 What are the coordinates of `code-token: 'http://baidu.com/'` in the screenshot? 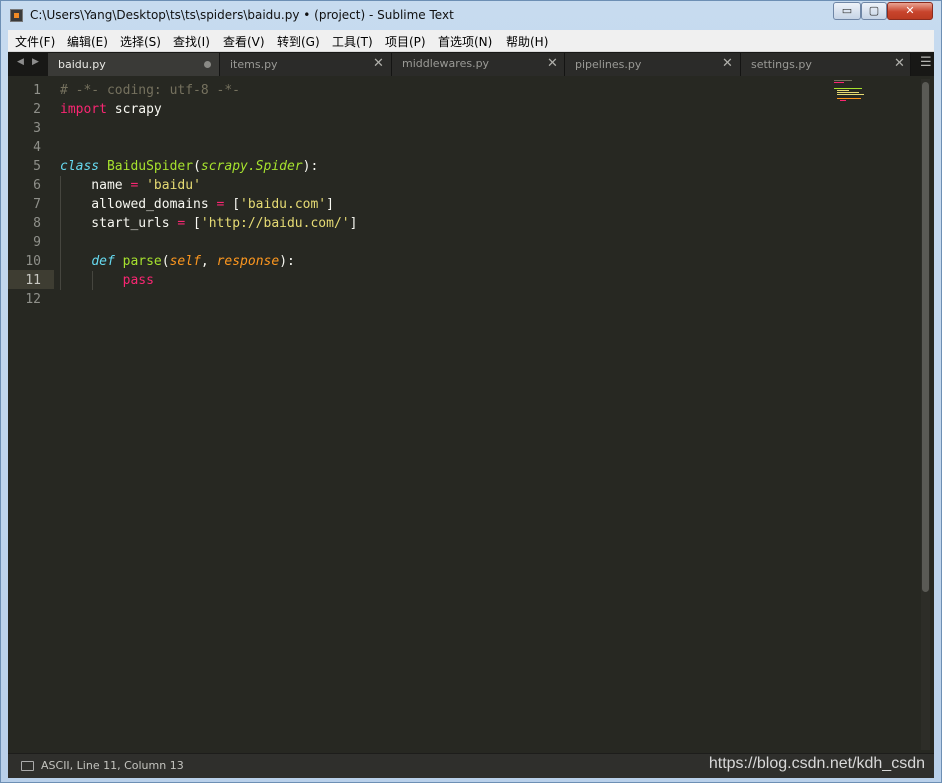 It's located at (275, 223).